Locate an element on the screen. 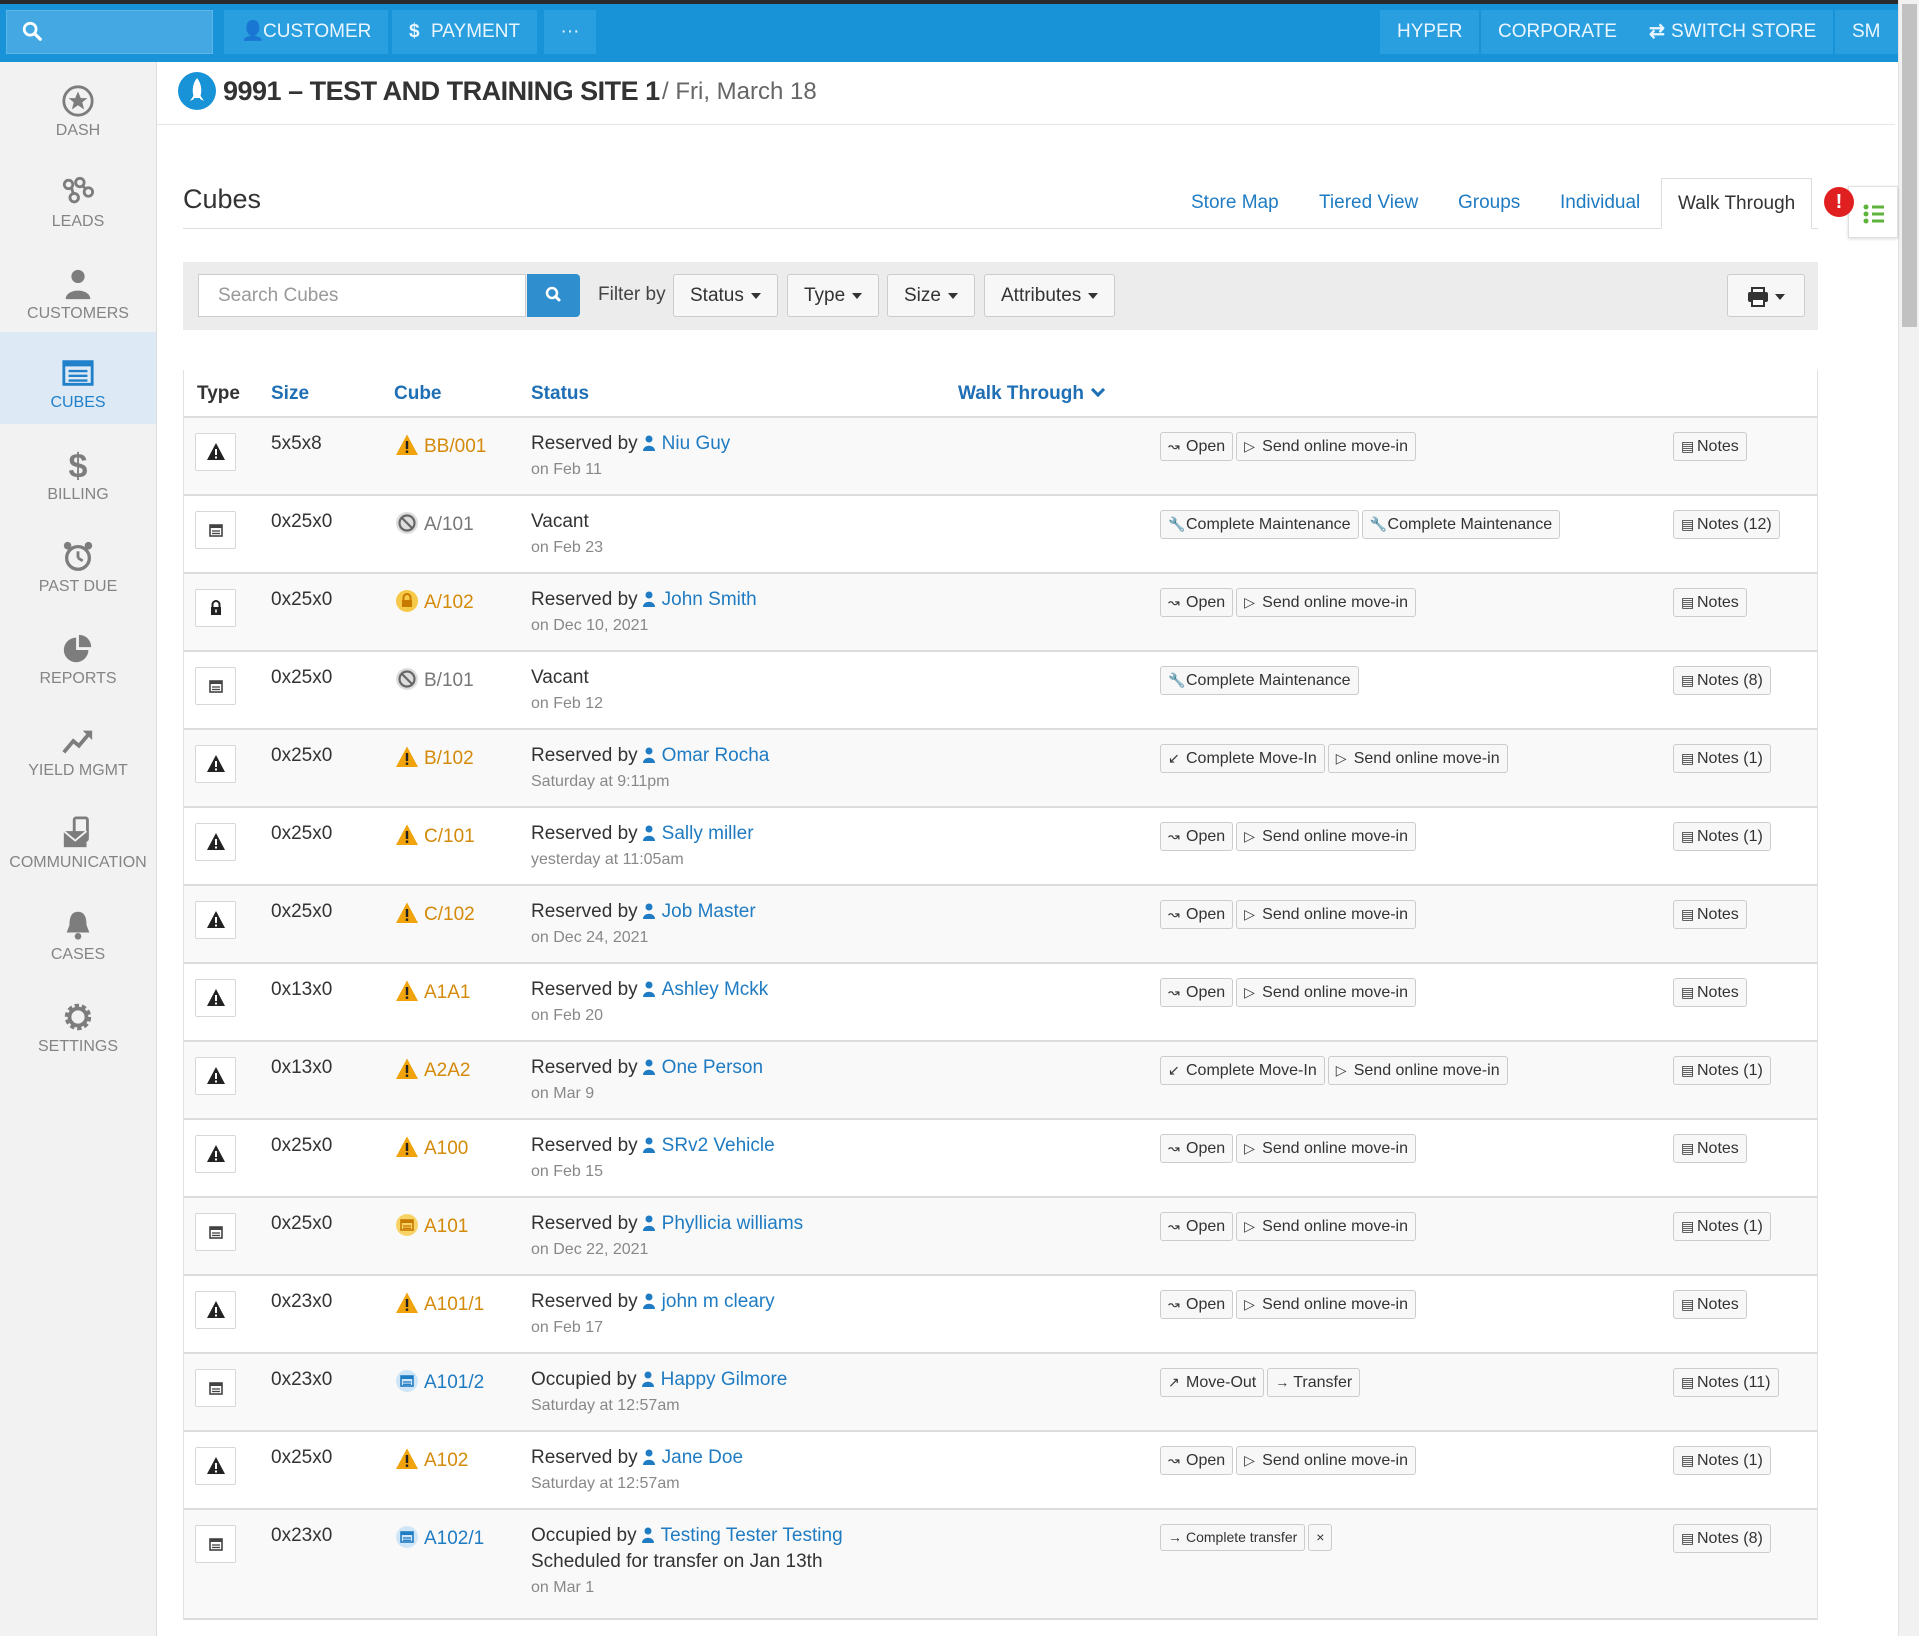  search-button is located at coordinates (553, 295).